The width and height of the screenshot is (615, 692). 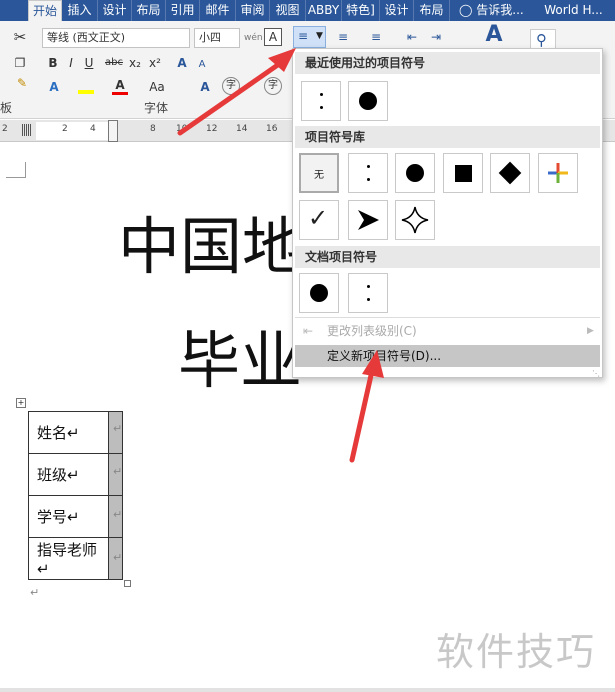 I want to click on font-group-label: 字体, so click(x=156, y=108).